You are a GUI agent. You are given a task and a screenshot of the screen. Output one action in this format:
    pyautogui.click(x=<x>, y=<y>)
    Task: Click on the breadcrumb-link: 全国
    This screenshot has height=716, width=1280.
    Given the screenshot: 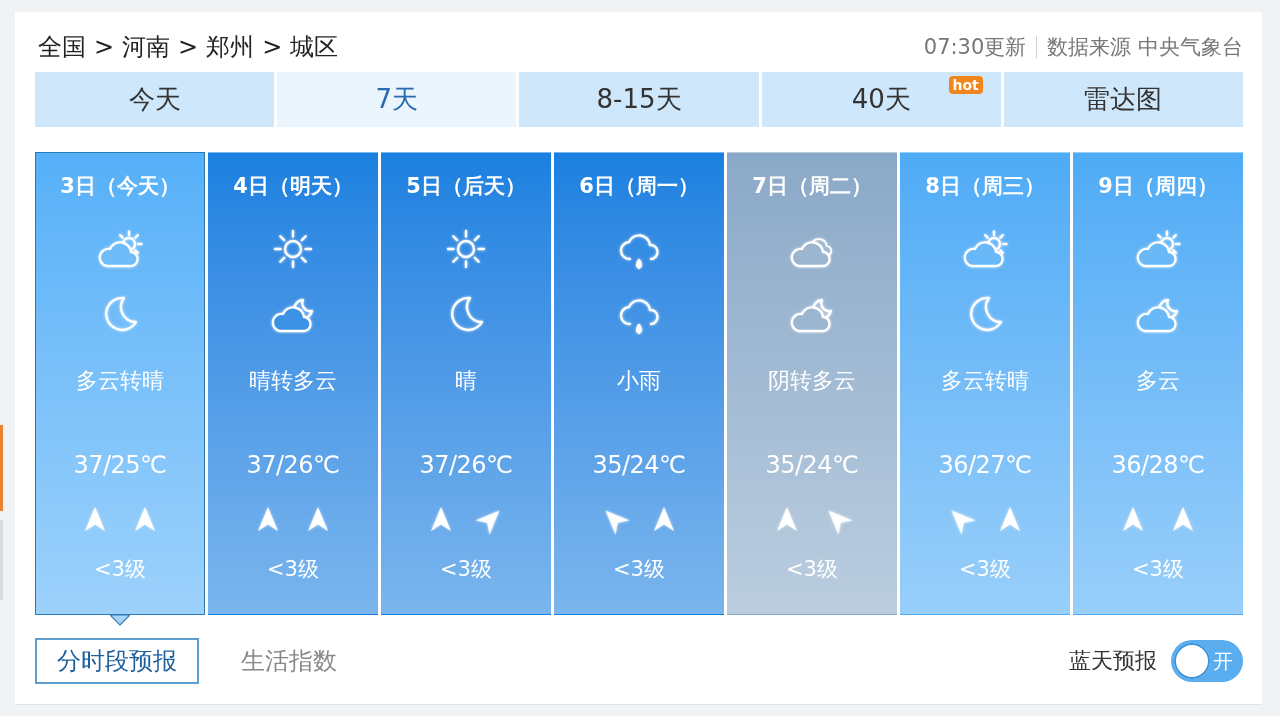 What is the action you would take?
    pyautogui.click(x=62, y=47)
    